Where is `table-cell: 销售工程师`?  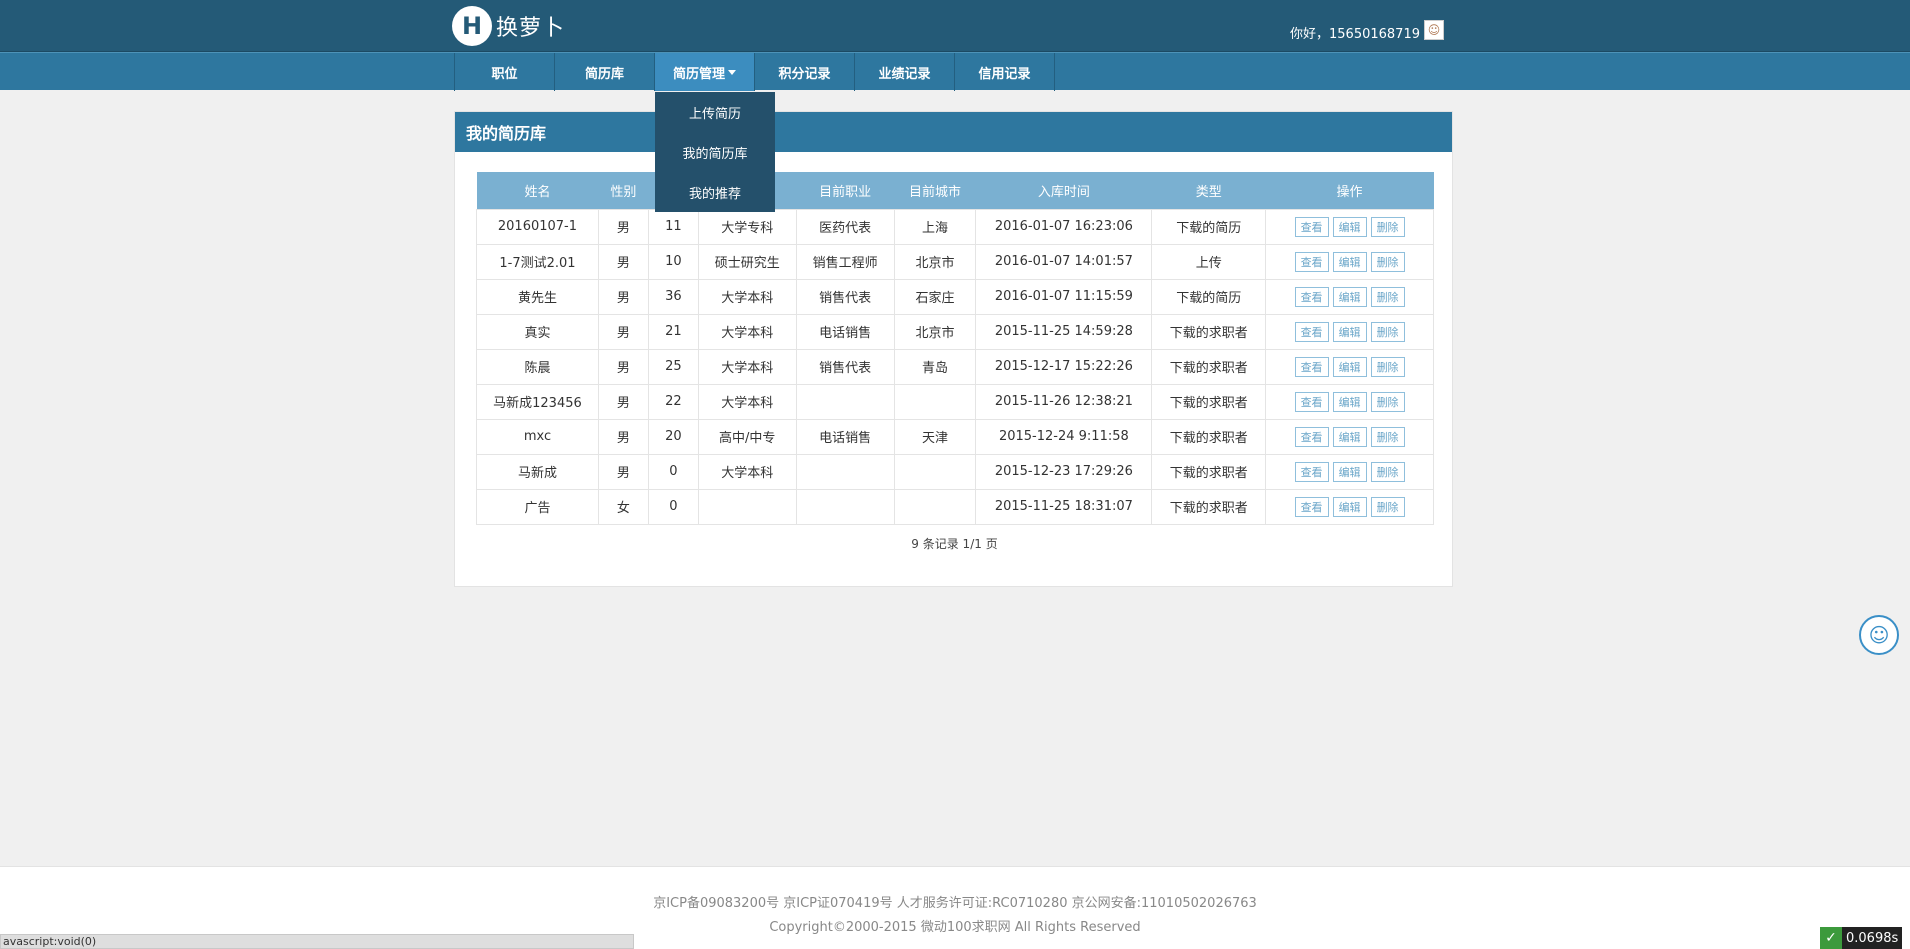
table-cell: 销售工程师 is located at coordinates (845, 261).